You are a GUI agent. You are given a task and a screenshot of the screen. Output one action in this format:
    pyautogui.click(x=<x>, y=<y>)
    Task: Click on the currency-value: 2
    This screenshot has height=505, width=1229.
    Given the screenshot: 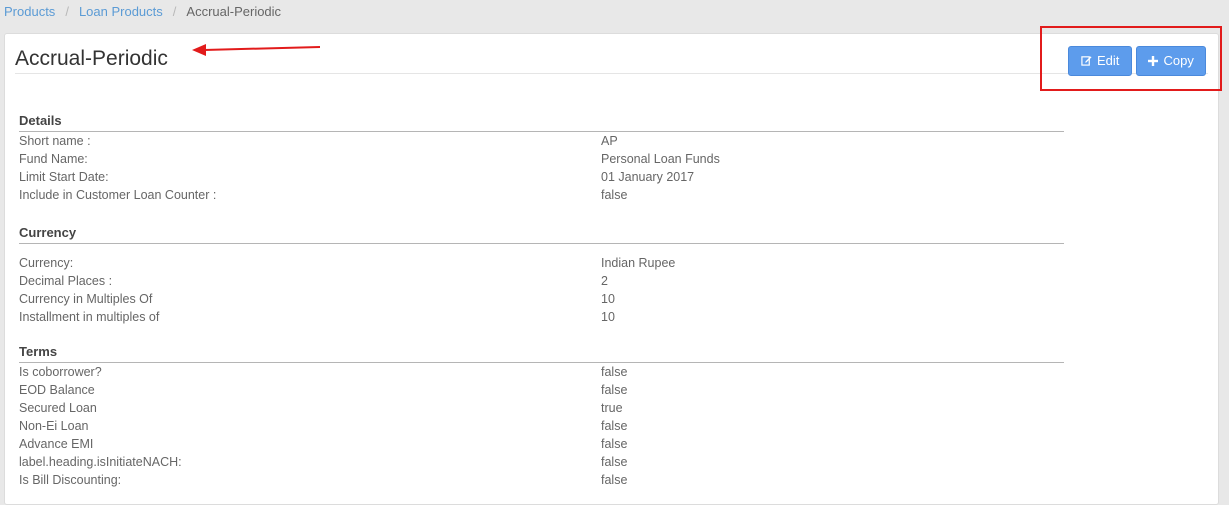 What is the action you would take?
    pyautogui.click(x=604, y=281)
    